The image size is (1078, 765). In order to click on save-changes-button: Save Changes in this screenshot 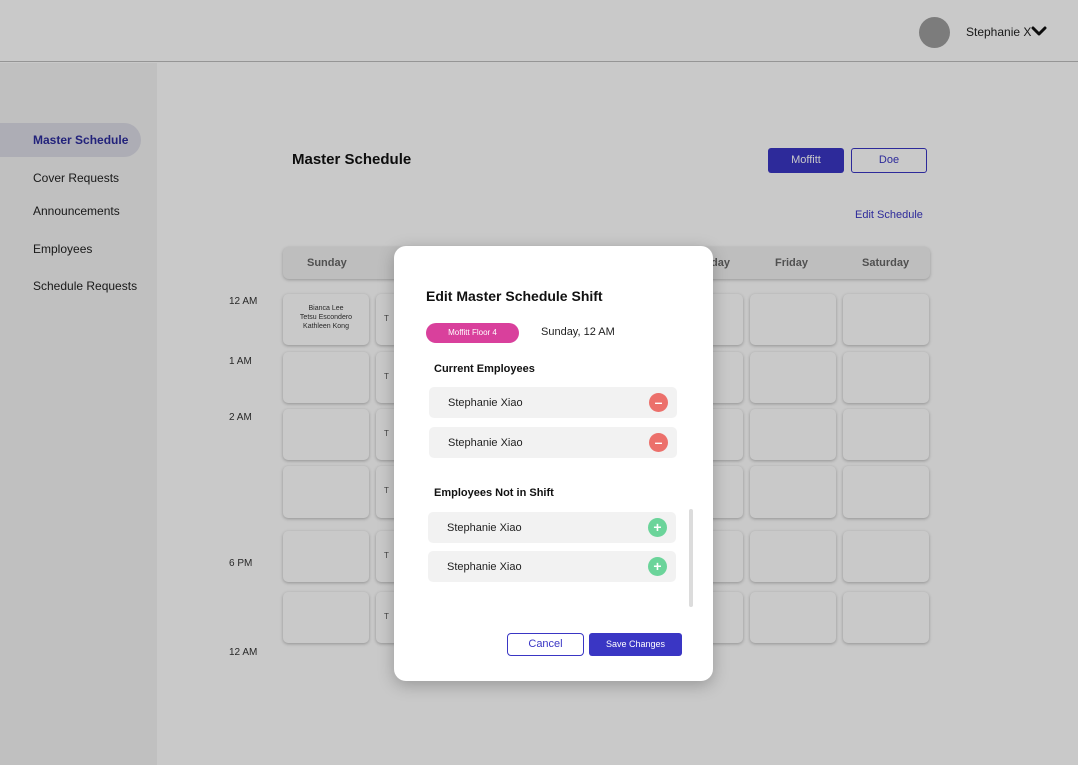, I will do `click(635, 644)`.